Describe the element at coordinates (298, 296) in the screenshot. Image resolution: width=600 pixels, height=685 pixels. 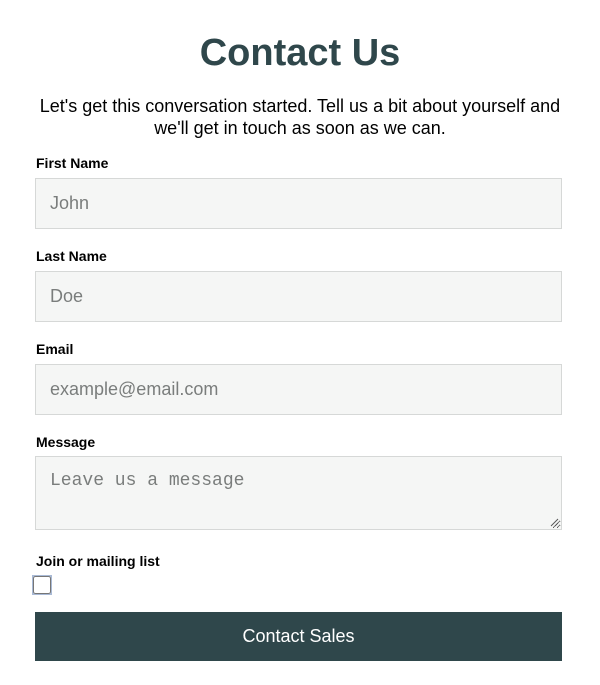
I see `last-name-input` at that location.